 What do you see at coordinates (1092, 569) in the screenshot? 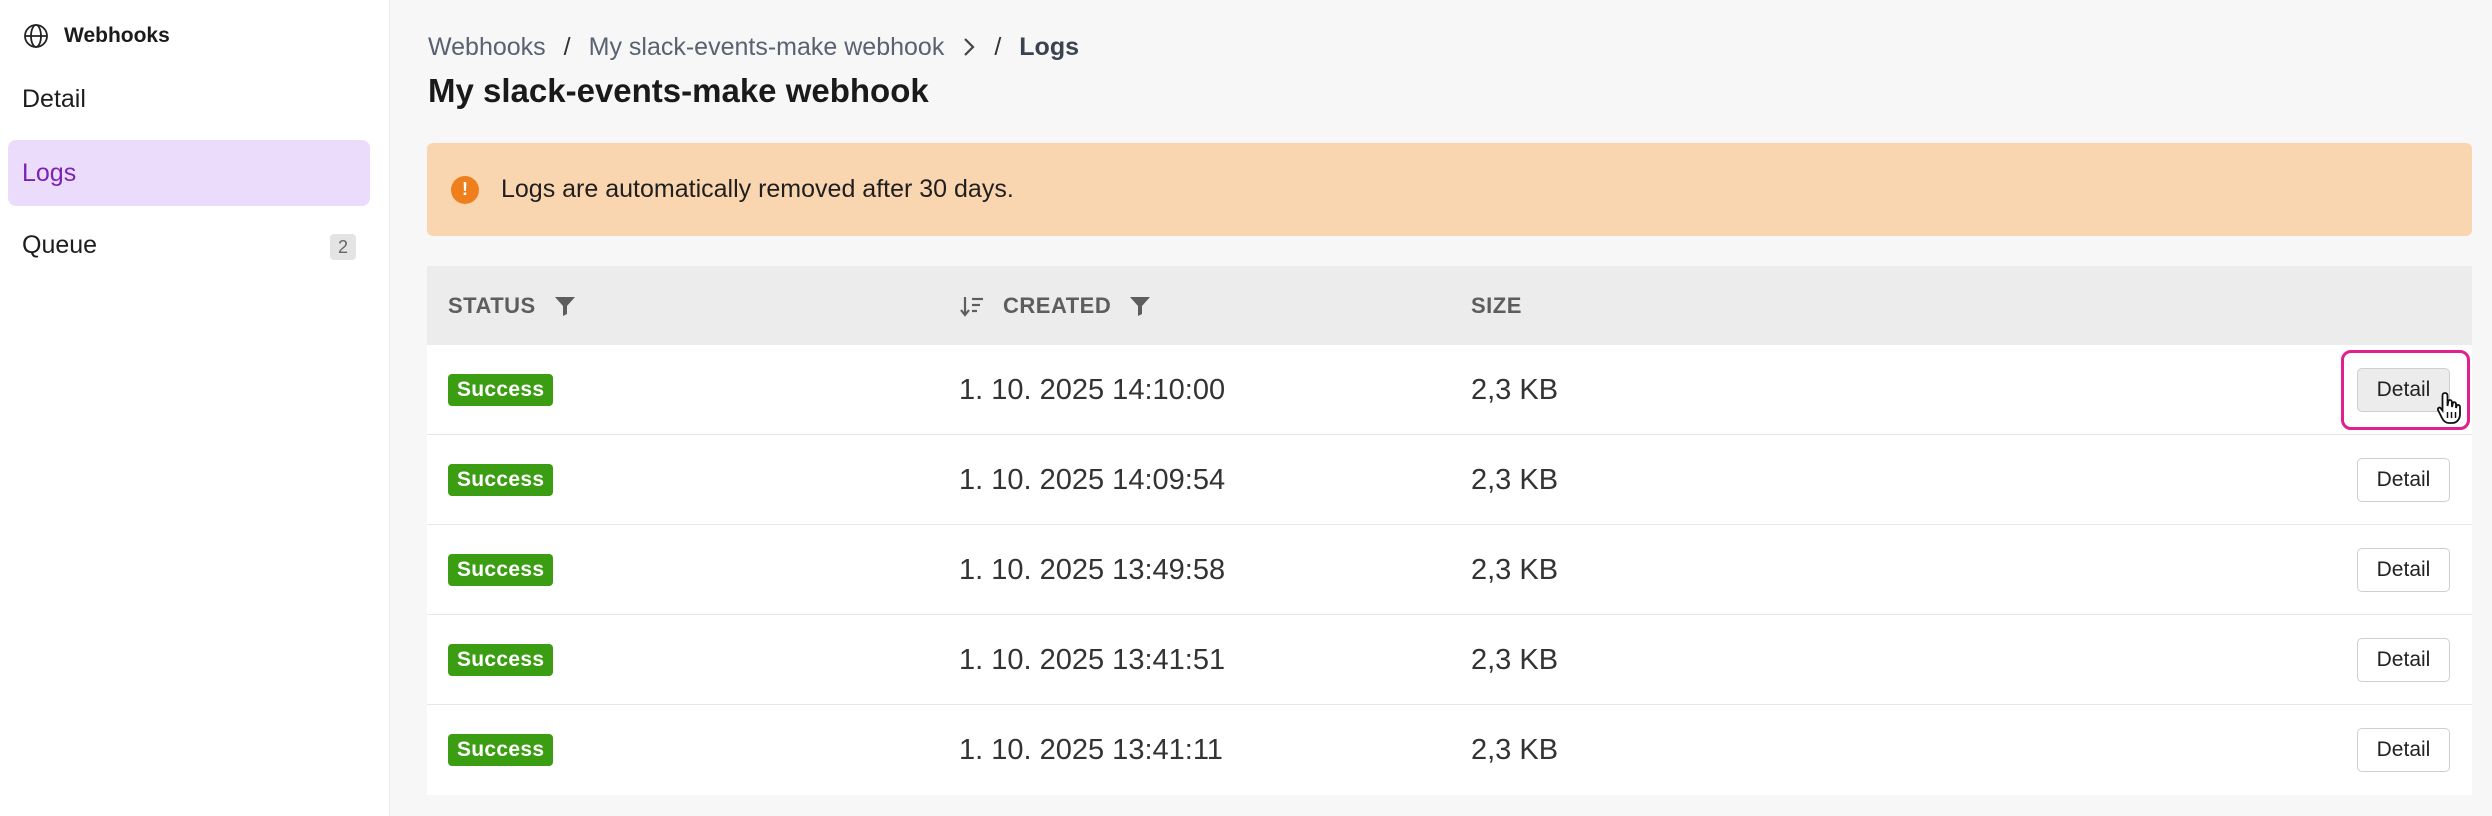
I see `created-cell: 1. 10. 2025 13:49:58` at bounding box center [1092, 569].